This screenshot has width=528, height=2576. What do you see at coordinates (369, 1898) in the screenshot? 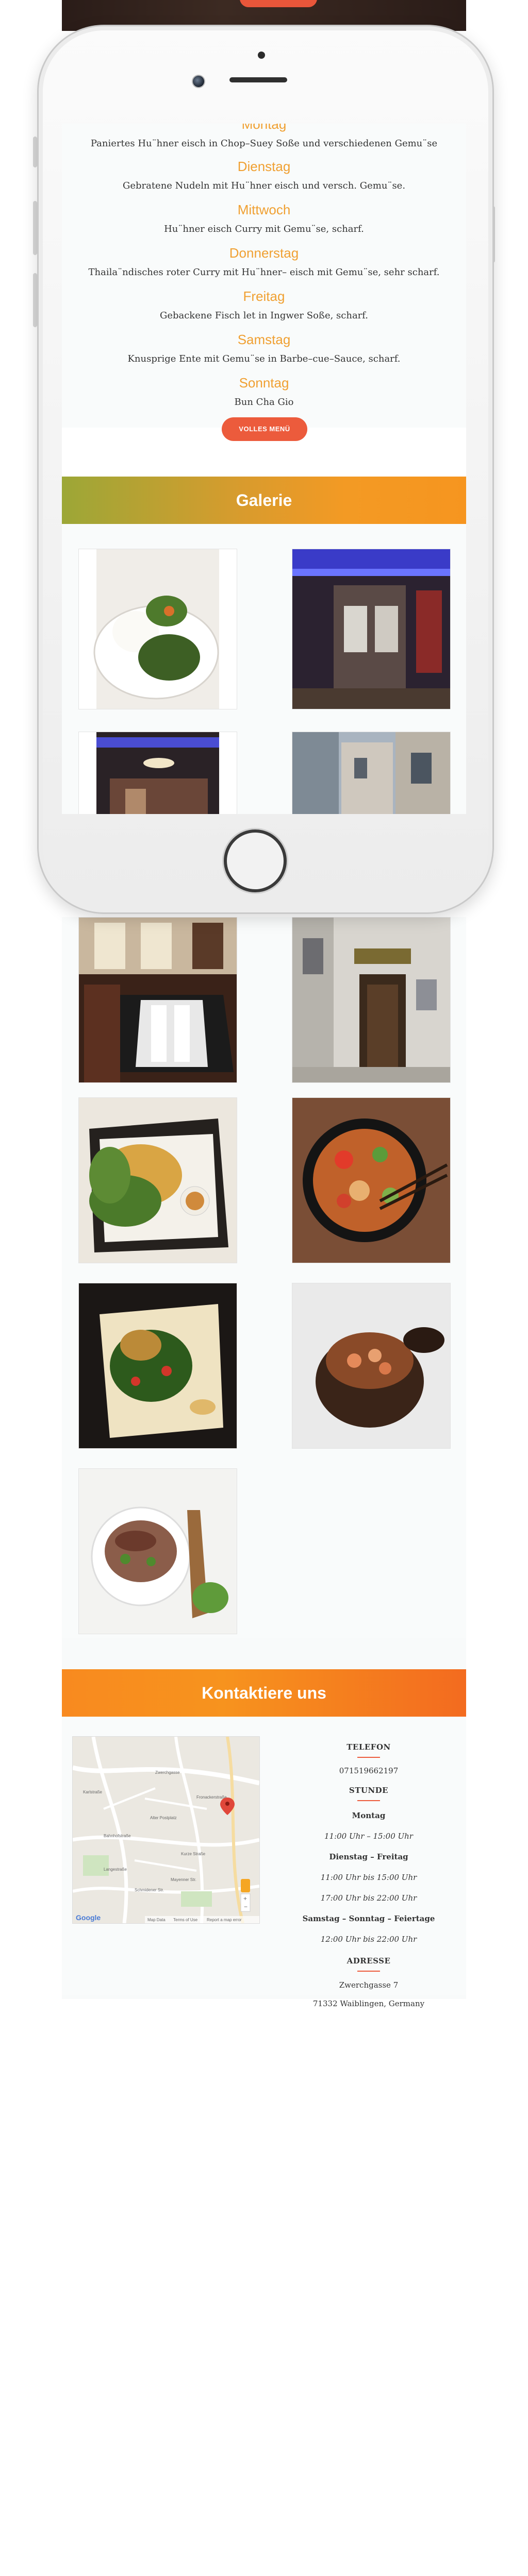
I see `tue-fri-hours-2: 17:00 Uhr bis 22:00 Uhr` at bounding box center [369, 1898].